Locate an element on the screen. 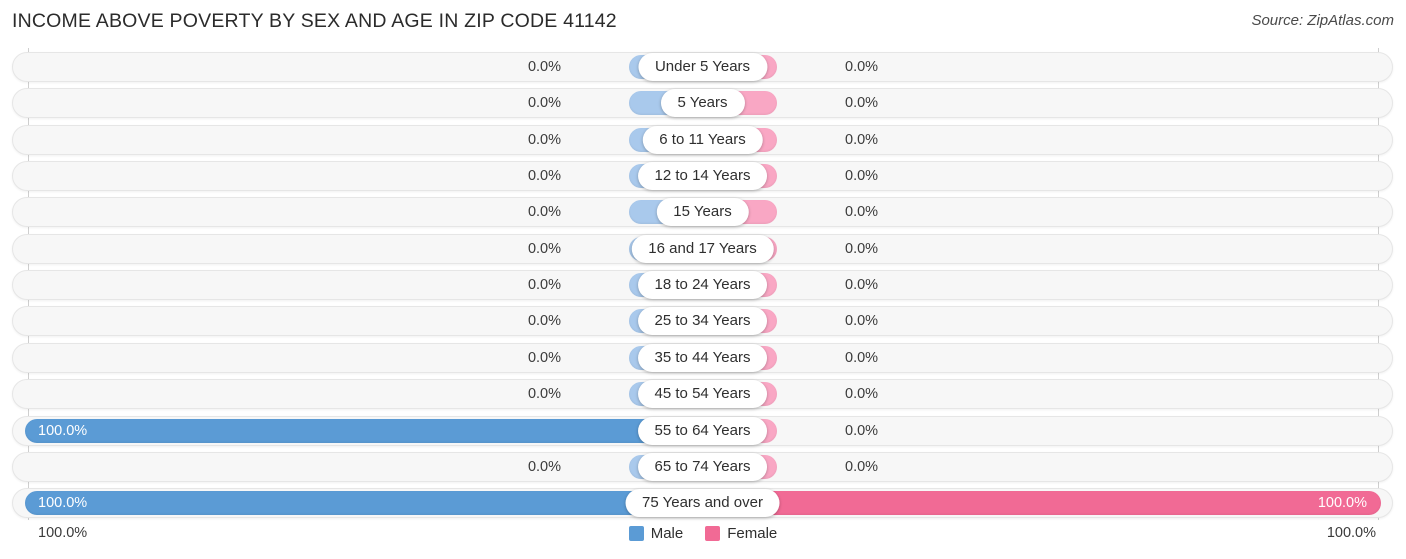  category-label-pill: 25 to 34 Years is located at coordinates (702, 321).